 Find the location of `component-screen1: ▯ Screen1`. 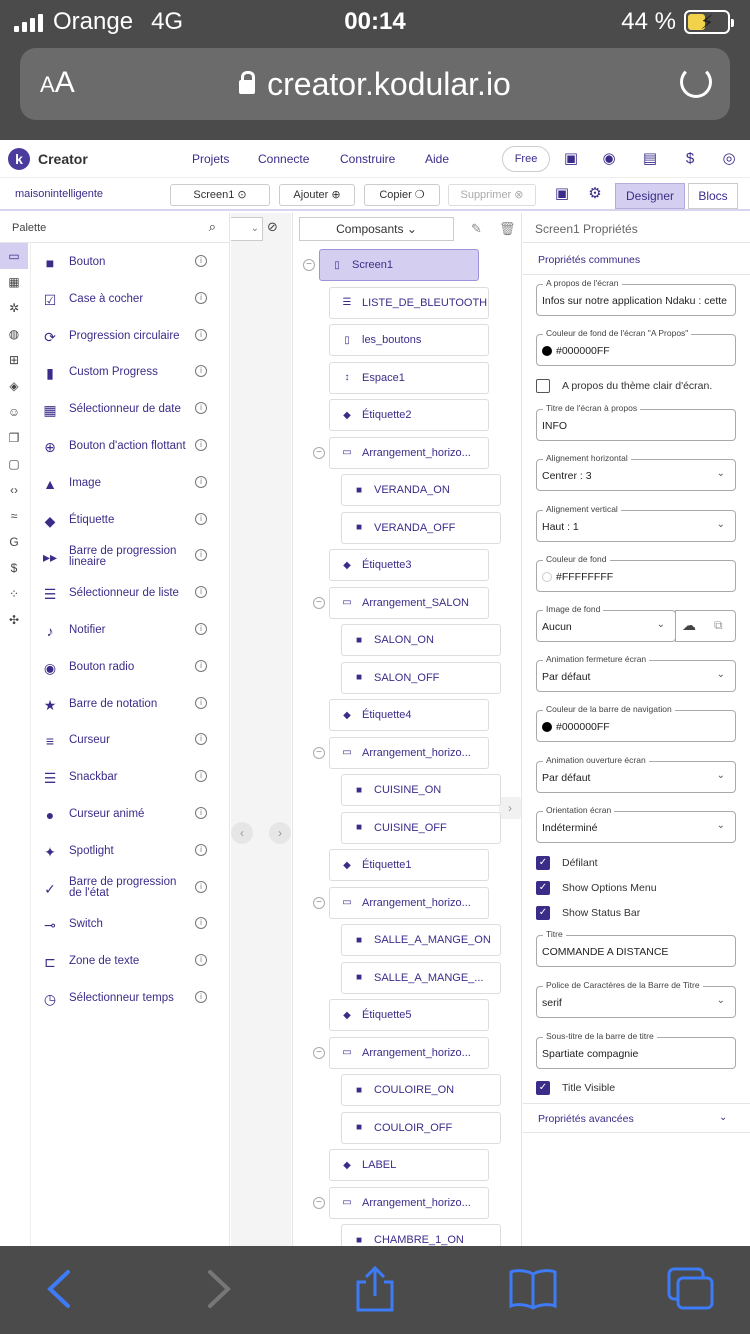

component-screen1: ▯ Screen1 is located at coordinates (399, 265).